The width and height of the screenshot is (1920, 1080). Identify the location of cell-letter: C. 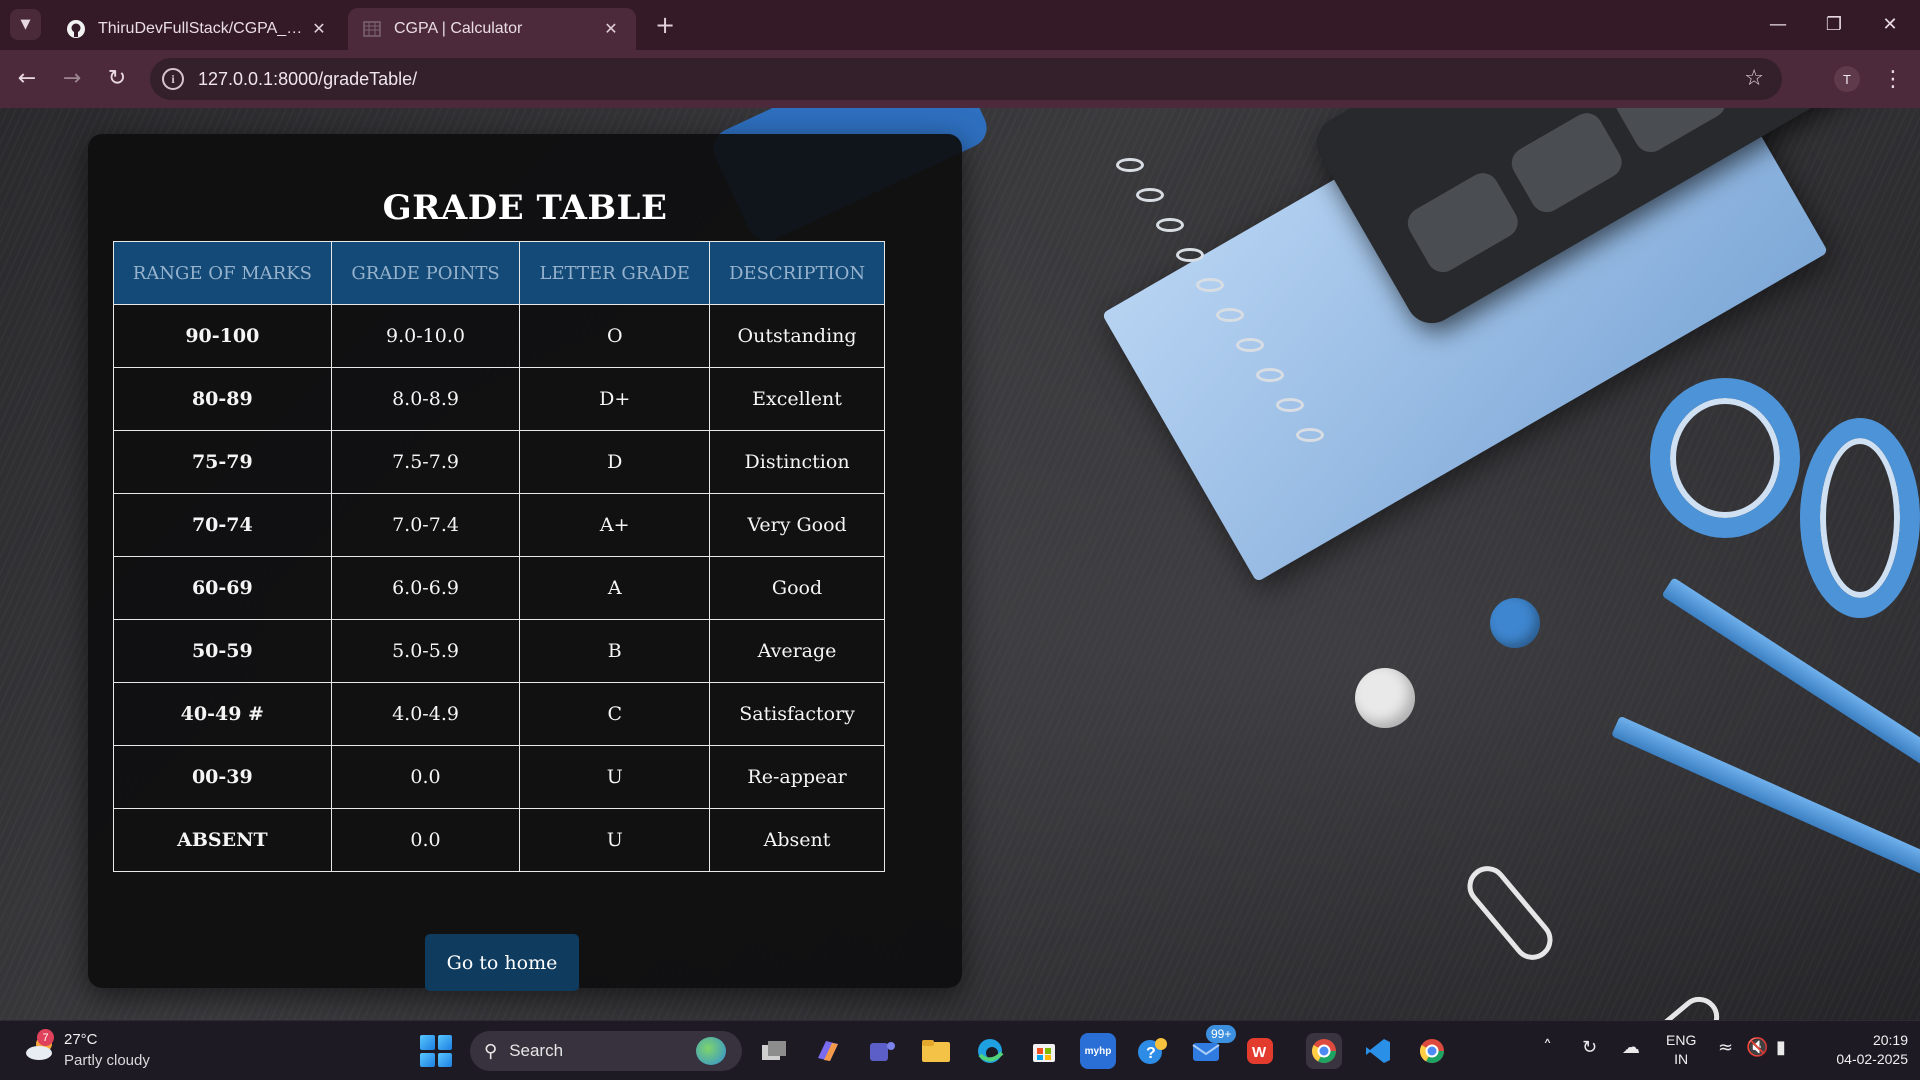
(615, 714).